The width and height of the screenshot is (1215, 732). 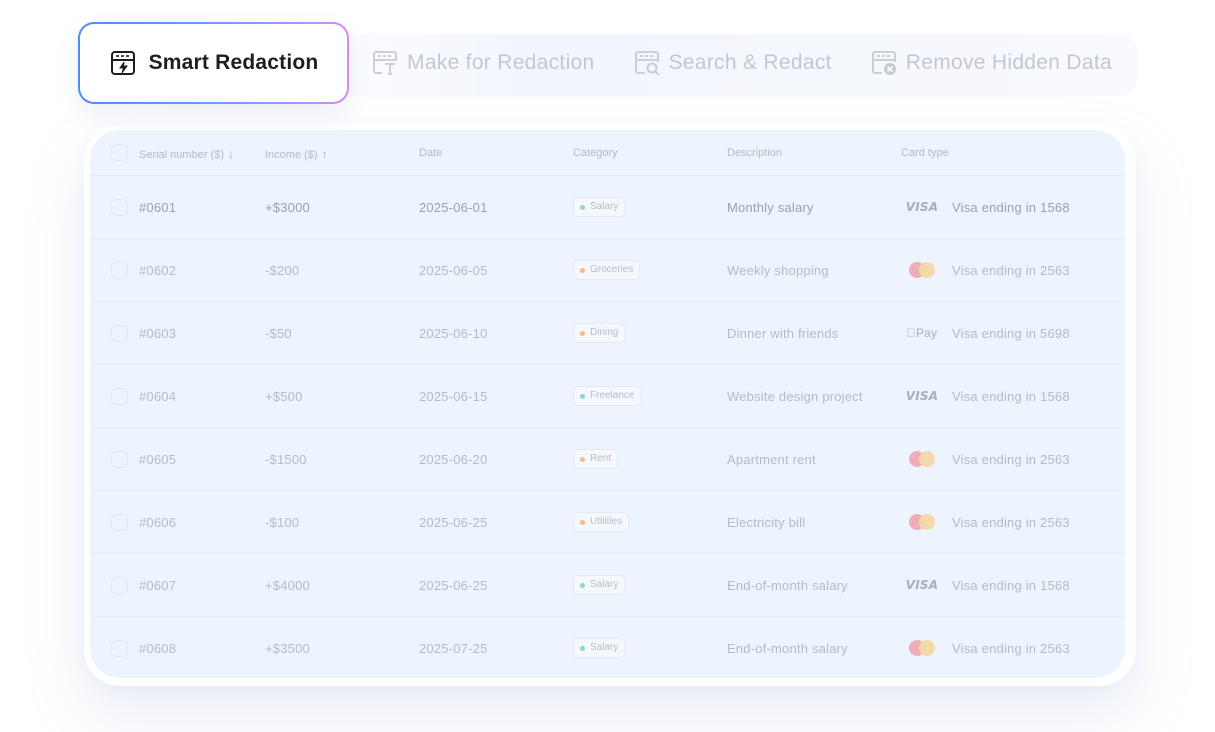 I want to click on sort-asc-icon: ↑, so click(x=325, y=154).